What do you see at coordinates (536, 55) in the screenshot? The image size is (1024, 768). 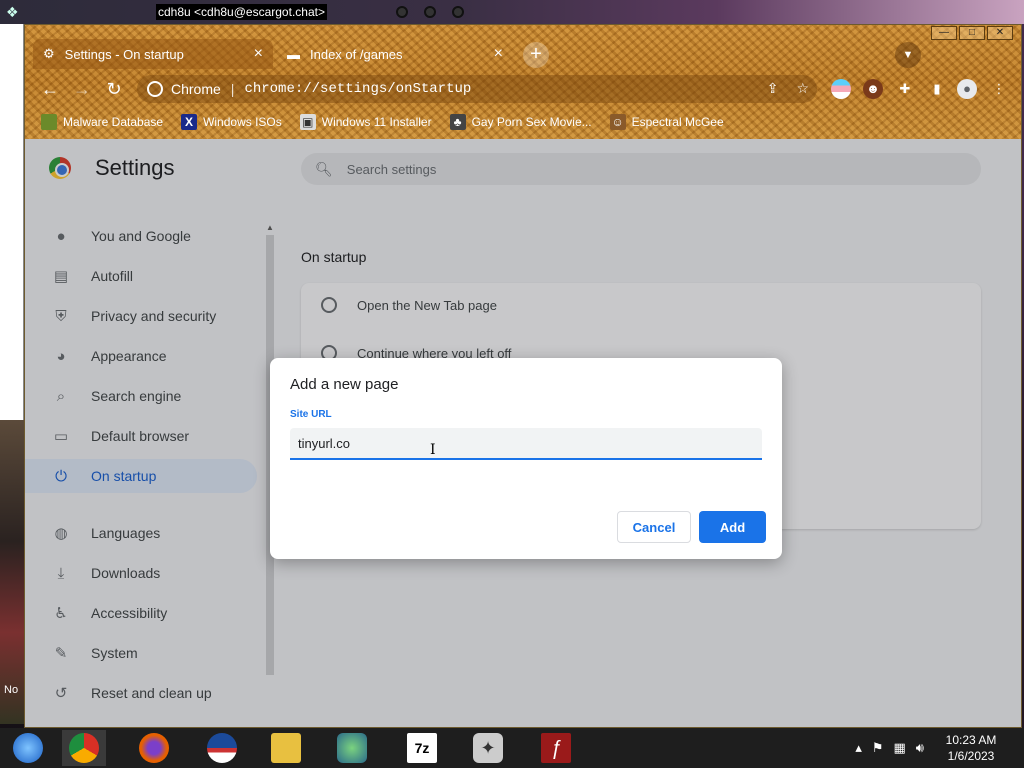 I see `new-tab-button: +` at bounding box center [536, 55].